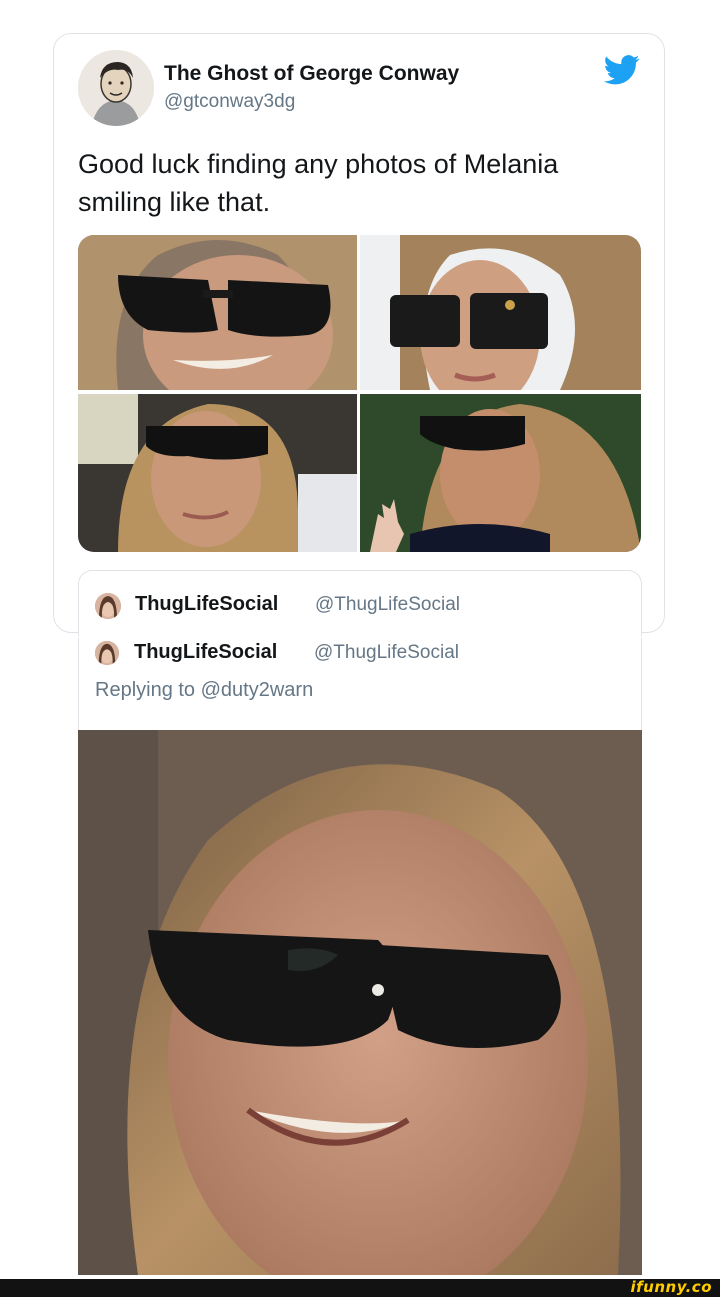 The image size is (720, 1297). I want to click on twitter-bird-icon, so click(621, 70).